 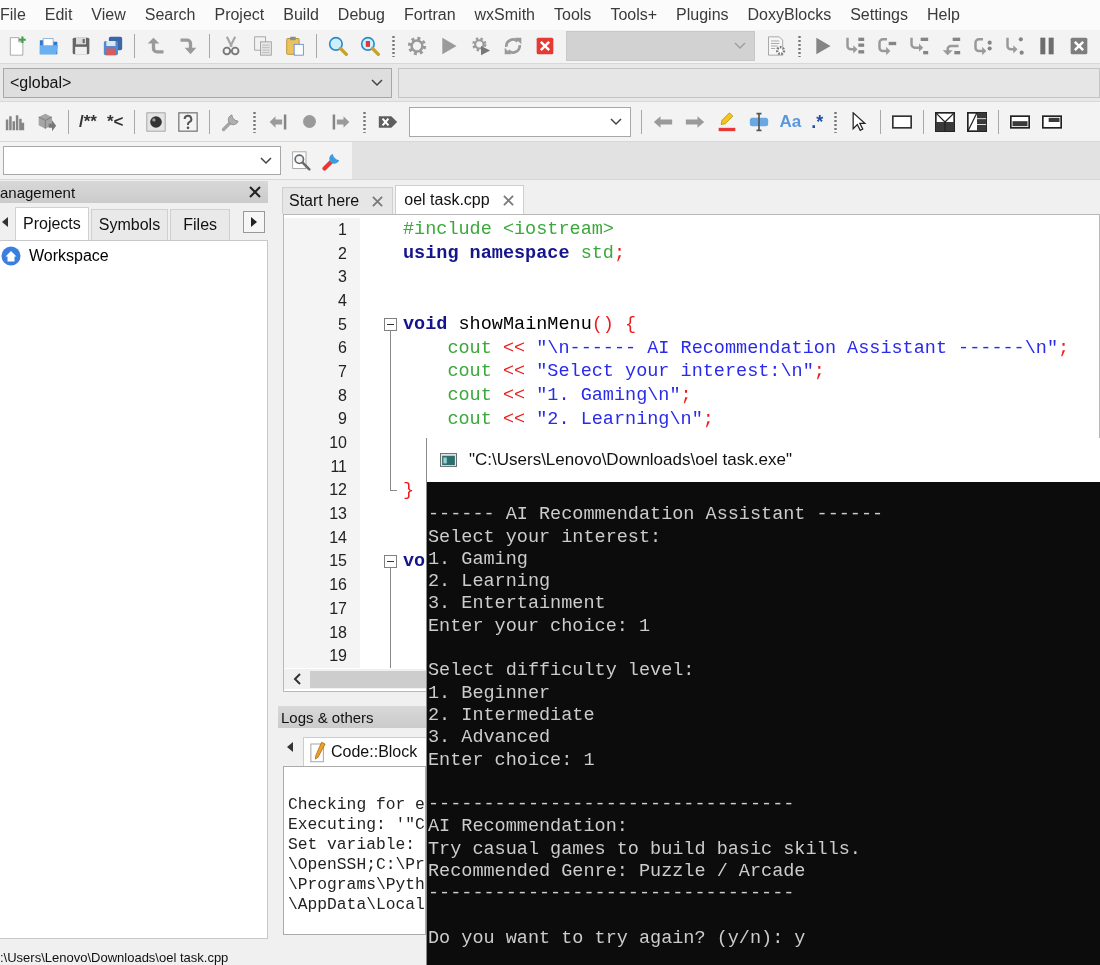 What do you see at coordinates (519, 121) in the screenshot?
I see `search-field` at bounding box center [519, 121].